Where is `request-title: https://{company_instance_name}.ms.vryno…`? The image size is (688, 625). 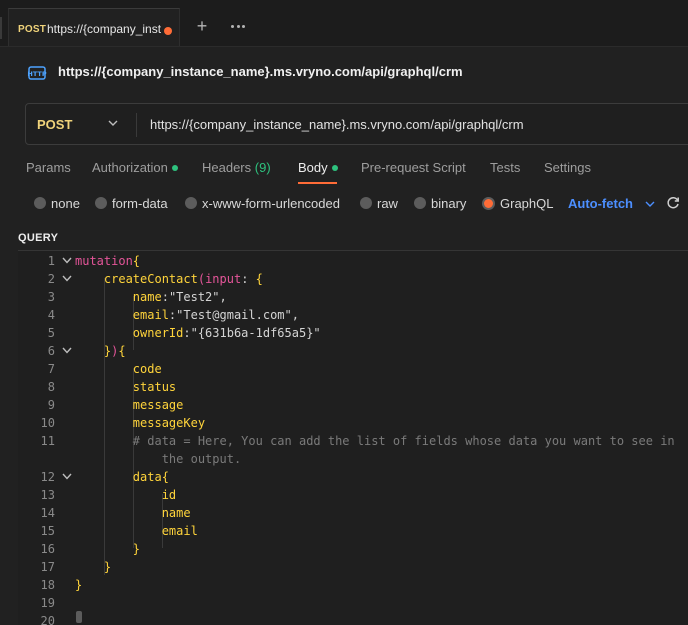 request-title: https://{company_instance_name}.ms.vryno… is located at coordinates (260, 71).